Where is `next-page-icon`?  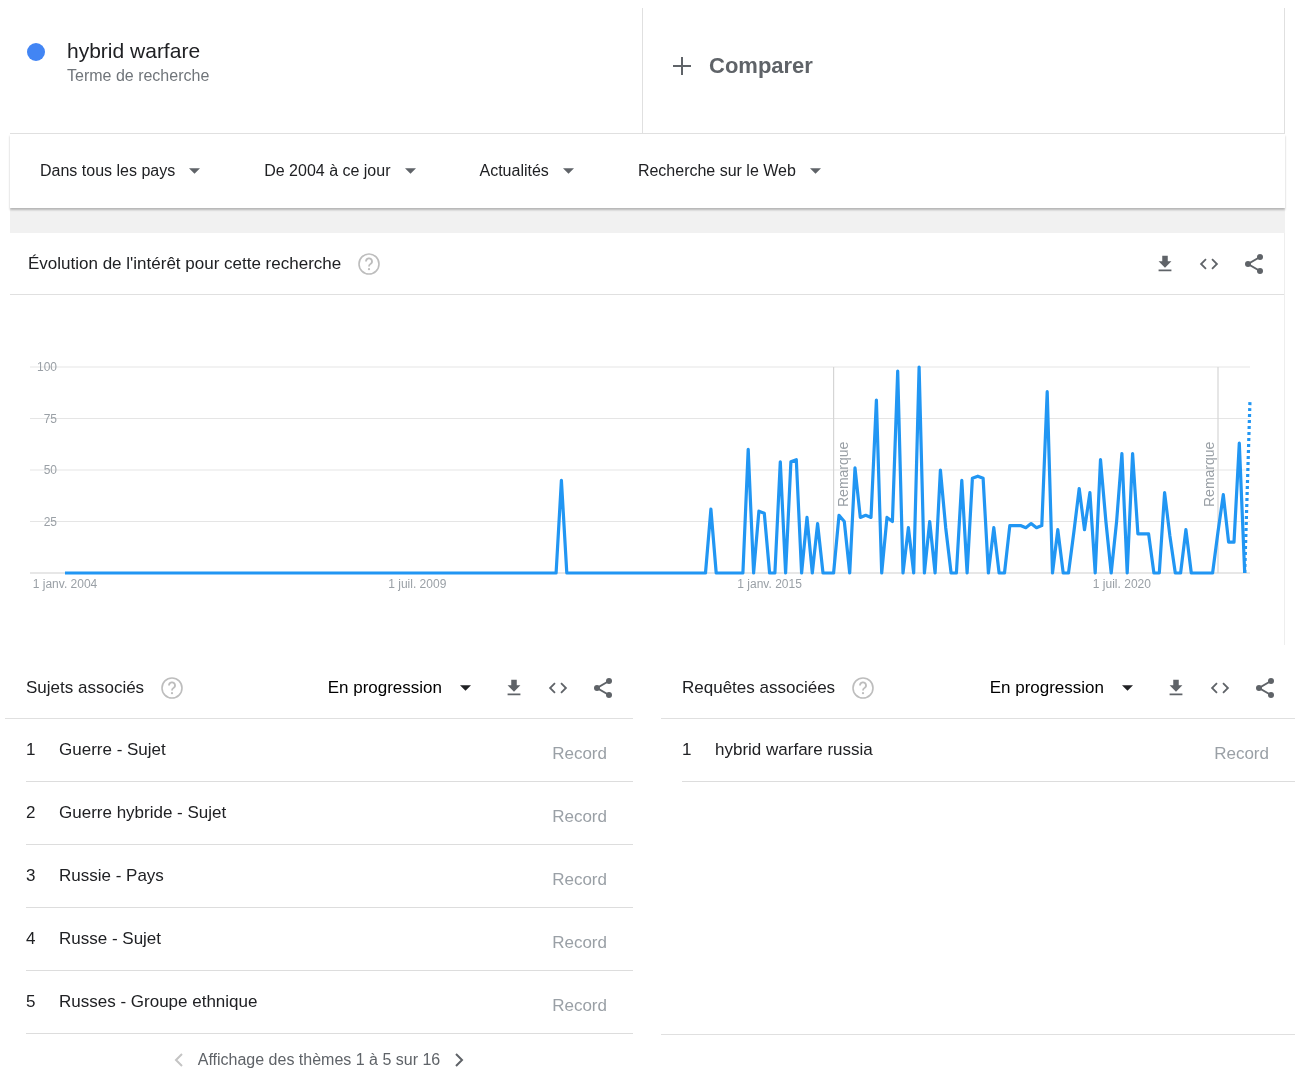 next-page-icon is located at coordinates (459, 1060).